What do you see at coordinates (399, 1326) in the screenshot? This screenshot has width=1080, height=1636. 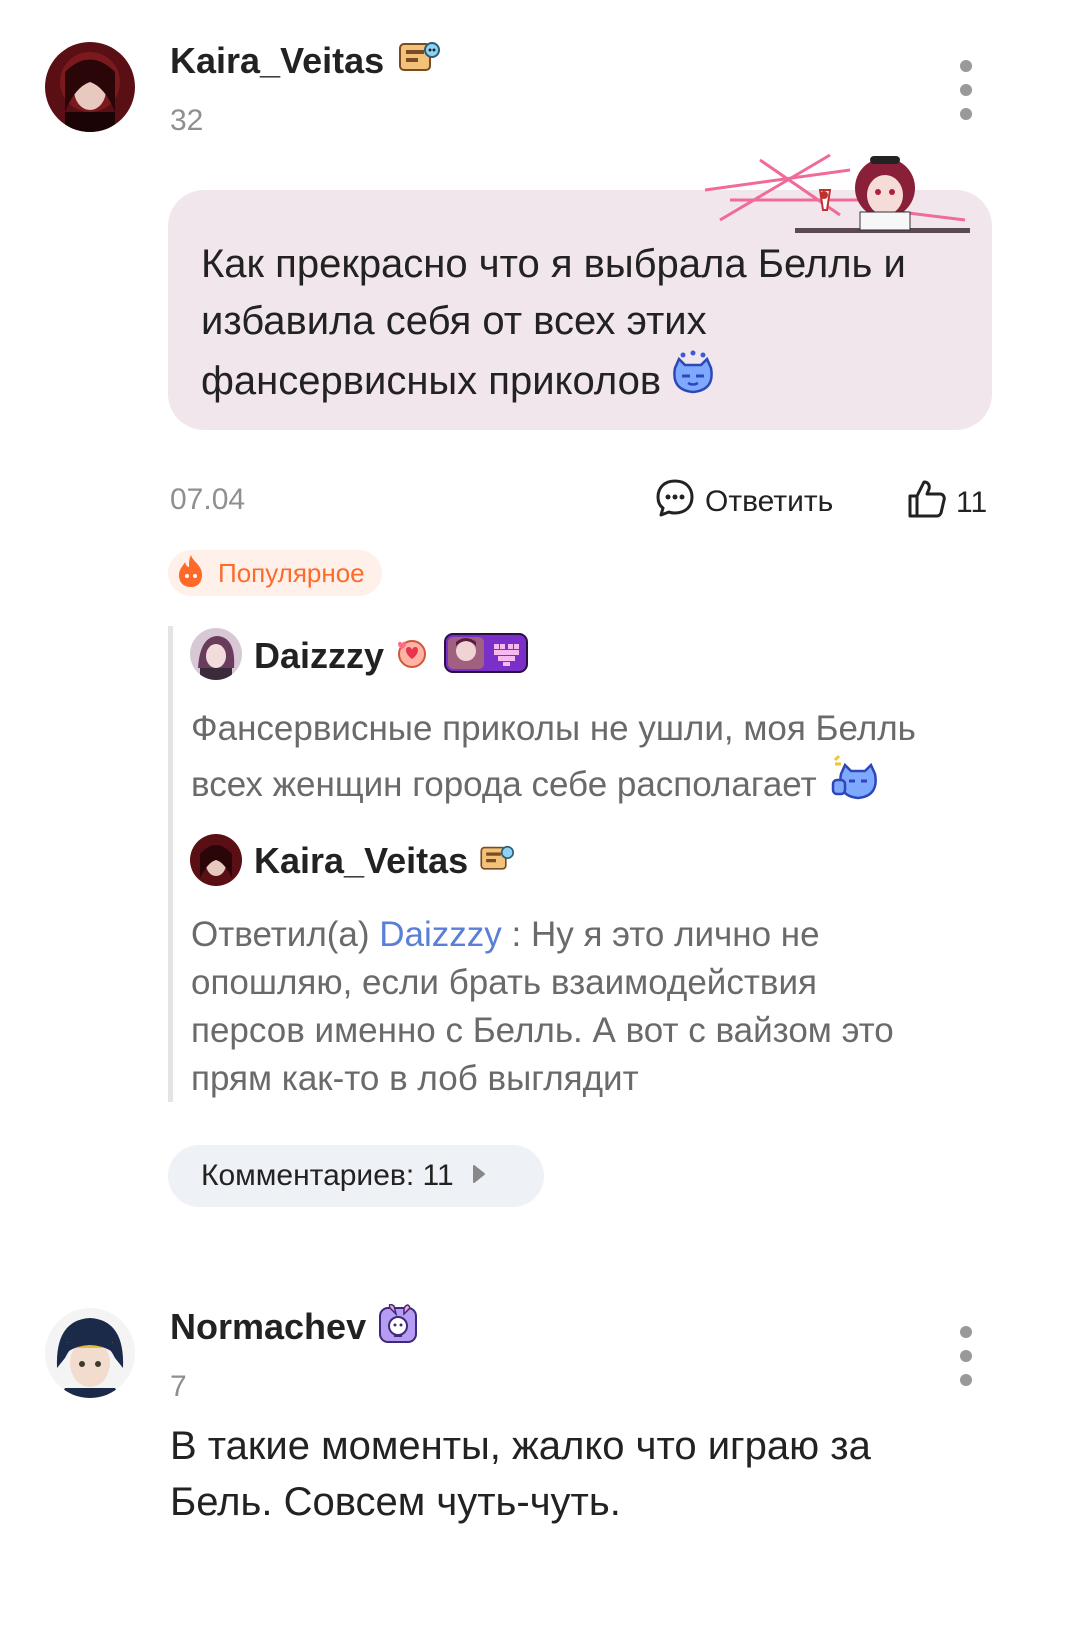 I see `bunny-badge-icon` at bounding box center [399, 1326].